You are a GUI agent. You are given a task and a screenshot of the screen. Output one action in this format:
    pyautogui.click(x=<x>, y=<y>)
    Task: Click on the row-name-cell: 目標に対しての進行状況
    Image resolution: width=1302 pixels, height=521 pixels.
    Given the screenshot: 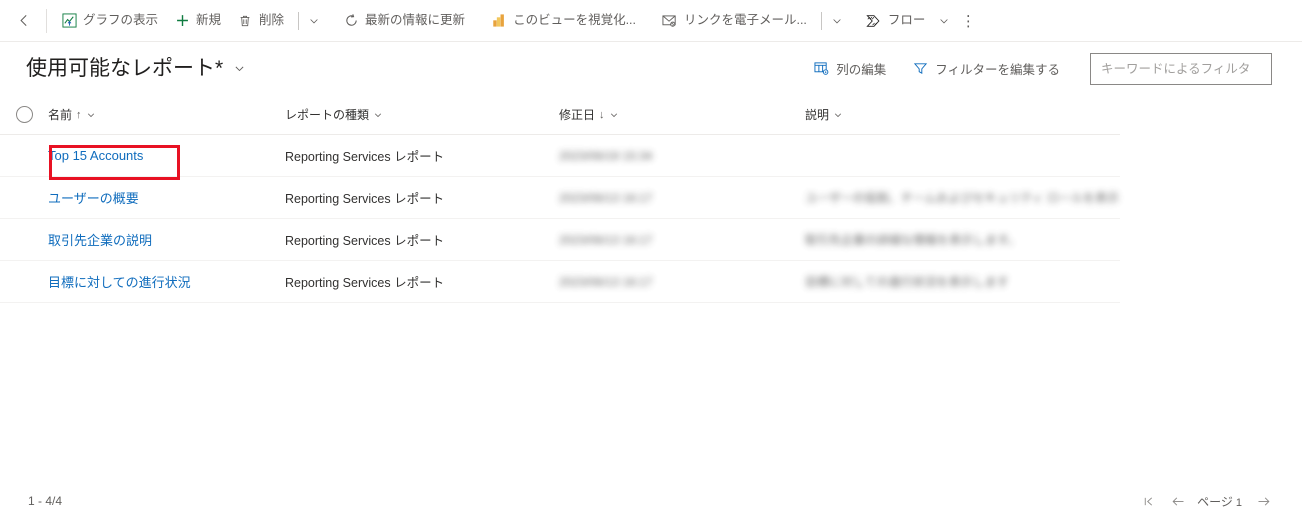 What is the action you would take?
    pyautogui.click(x=166, y=281)
    